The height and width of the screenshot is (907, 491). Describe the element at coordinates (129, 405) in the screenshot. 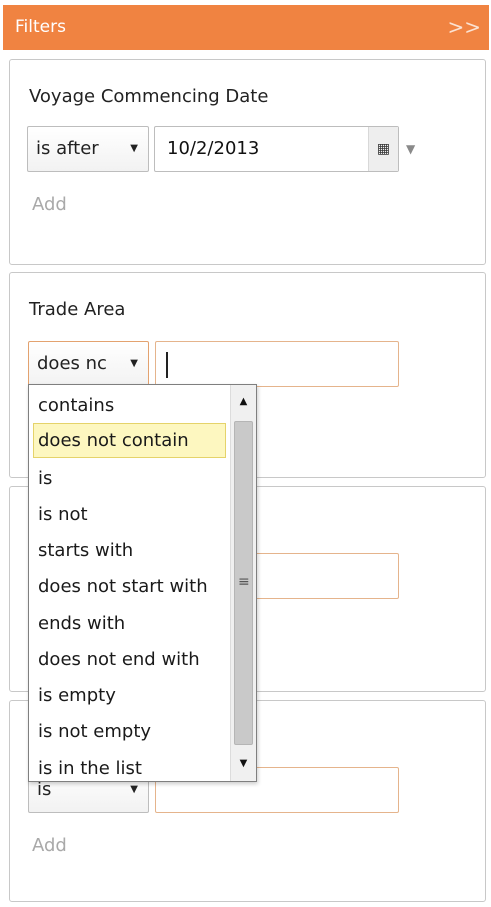

I see `option-contains: contains` at that location.